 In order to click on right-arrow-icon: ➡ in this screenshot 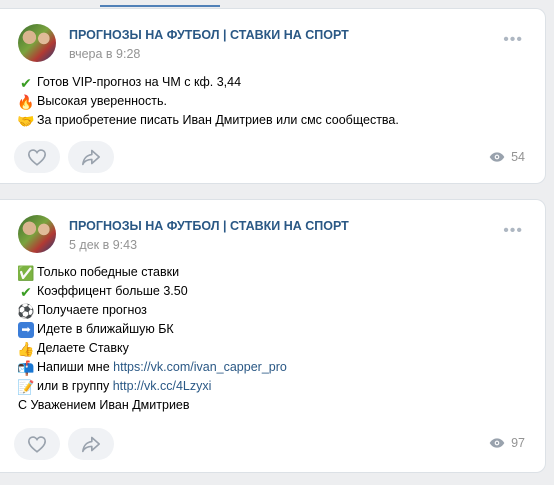, I will do `click(26, 329)`.